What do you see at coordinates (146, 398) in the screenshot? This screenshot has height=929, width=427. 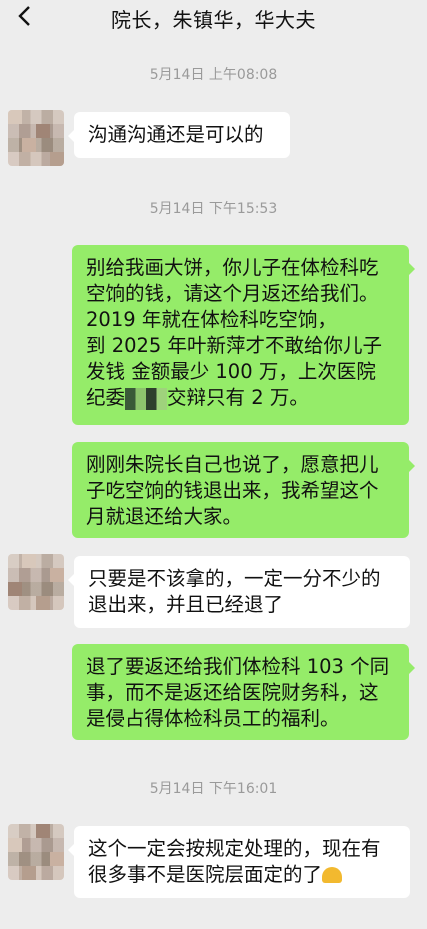 I see `pixelated-redaction` at bounding box center [146, 398].